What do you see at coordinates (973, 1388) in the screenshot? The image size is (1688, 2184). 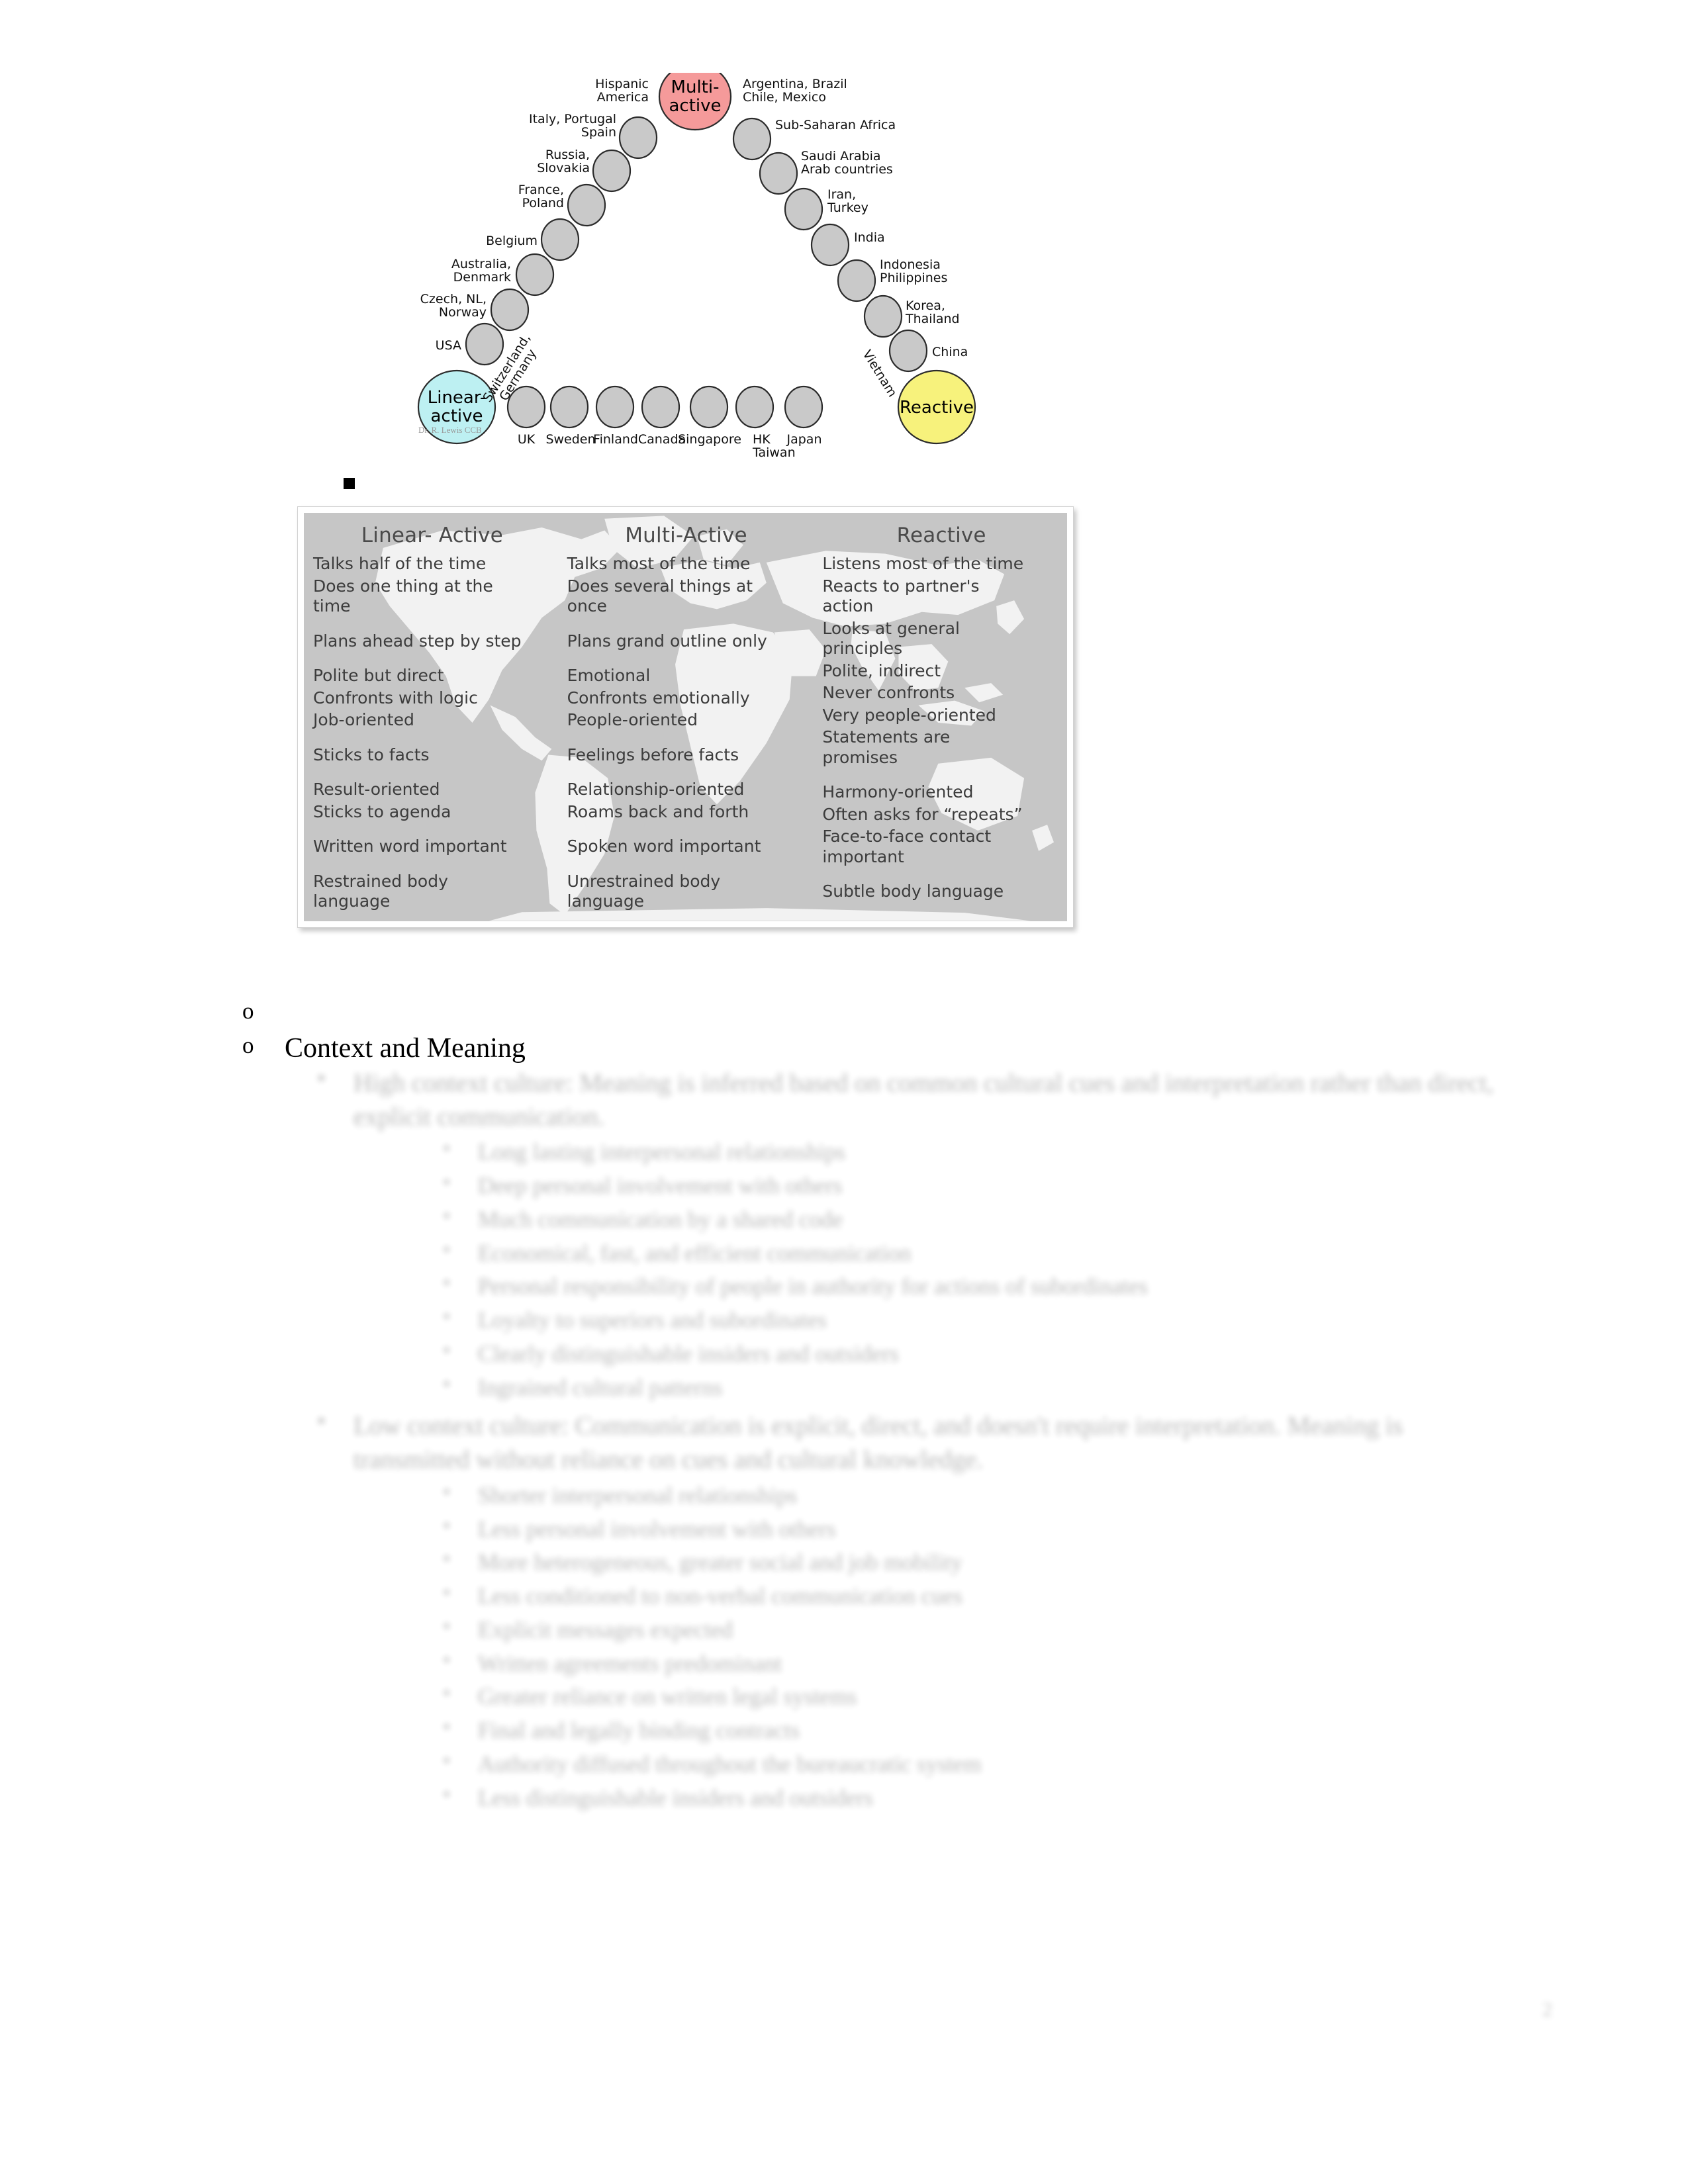 I see `redacted-subitem: ▪ Ingrained cultural patterns` at bounding box center [973, 1388].